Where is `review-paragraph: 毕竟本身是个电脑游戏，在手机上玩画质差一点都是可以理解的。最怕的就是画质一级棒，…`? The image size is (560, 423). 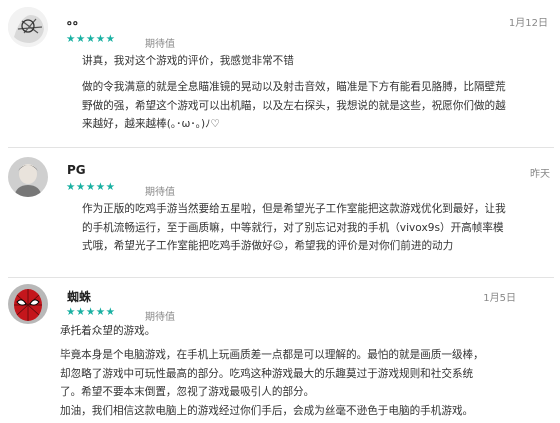 review-paragraph: 毕竟本身是个电脑游戏，在手机上玩画质差一点都是可以理解的。最怕的就是画质一级棒，… is located at coordinates (272, 373).